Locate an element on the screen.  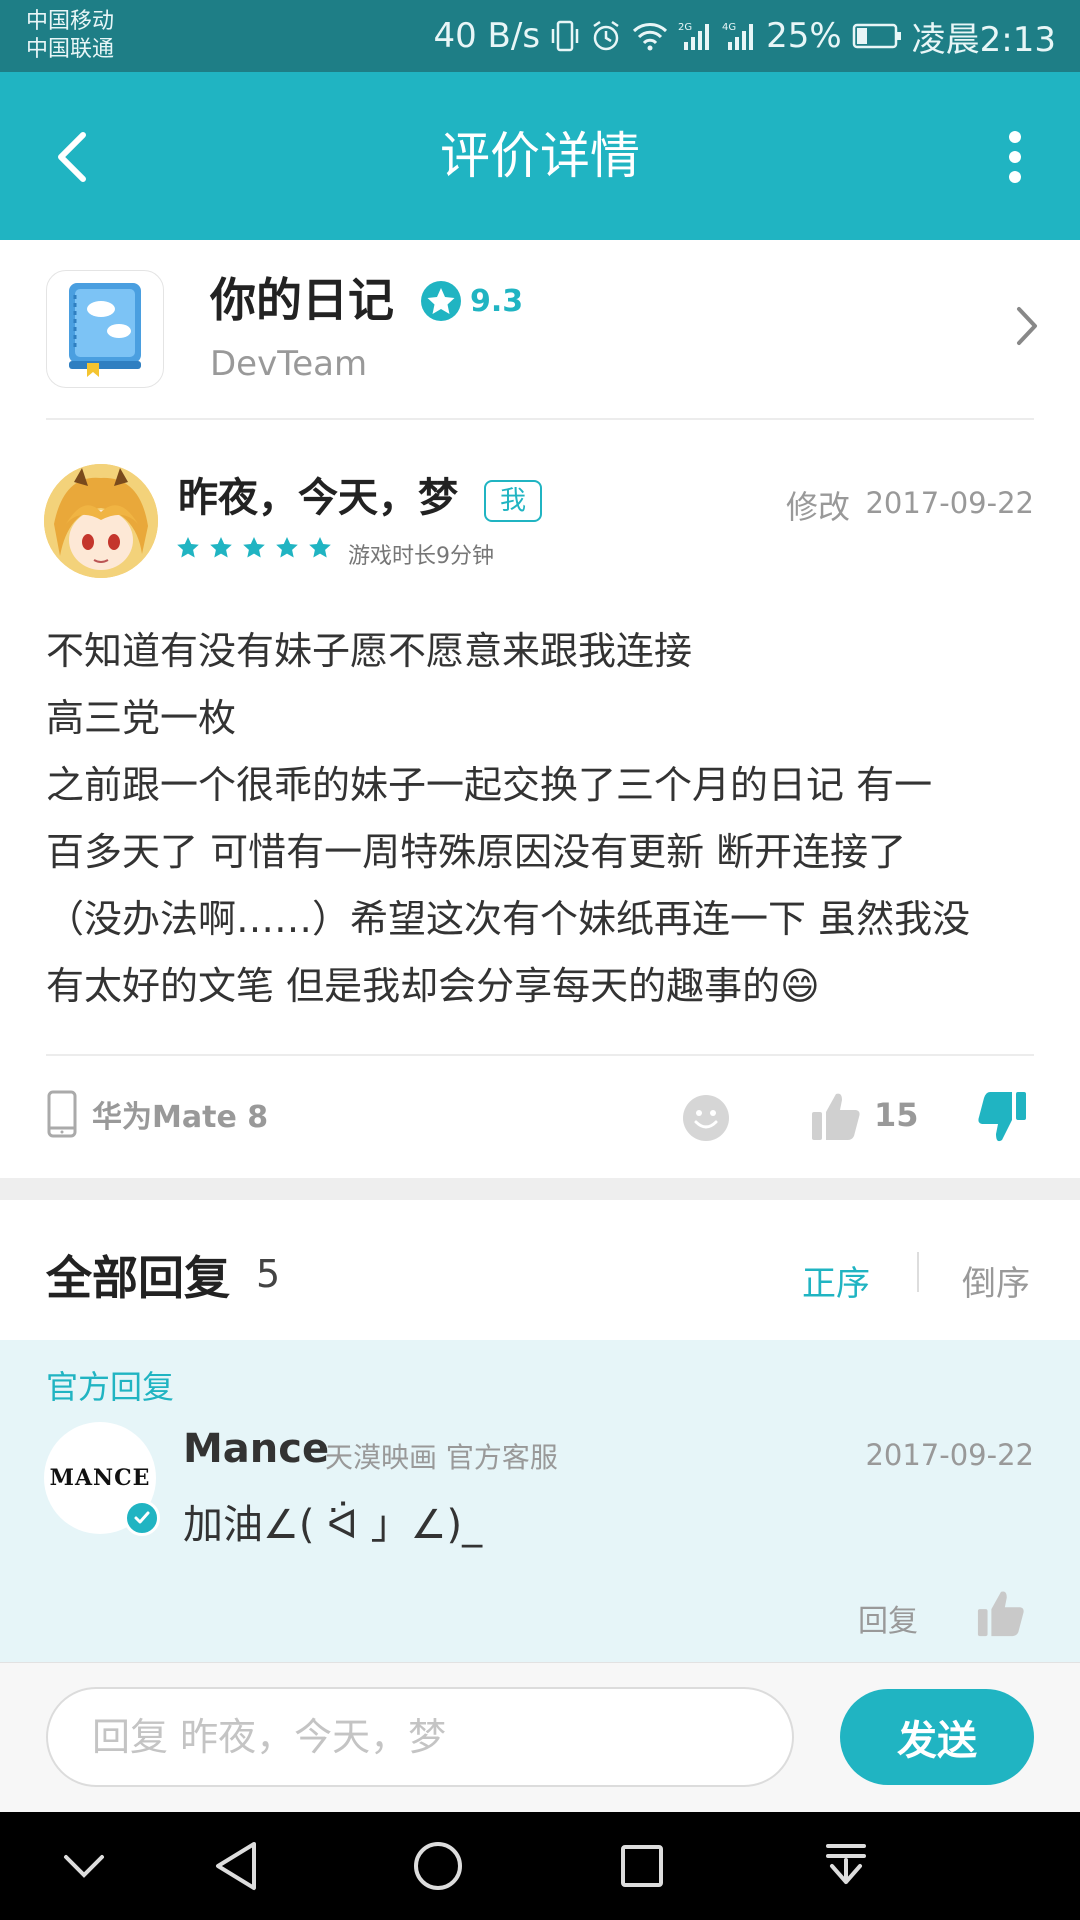
home-circle-icon is located at coordinates (438, 1866).